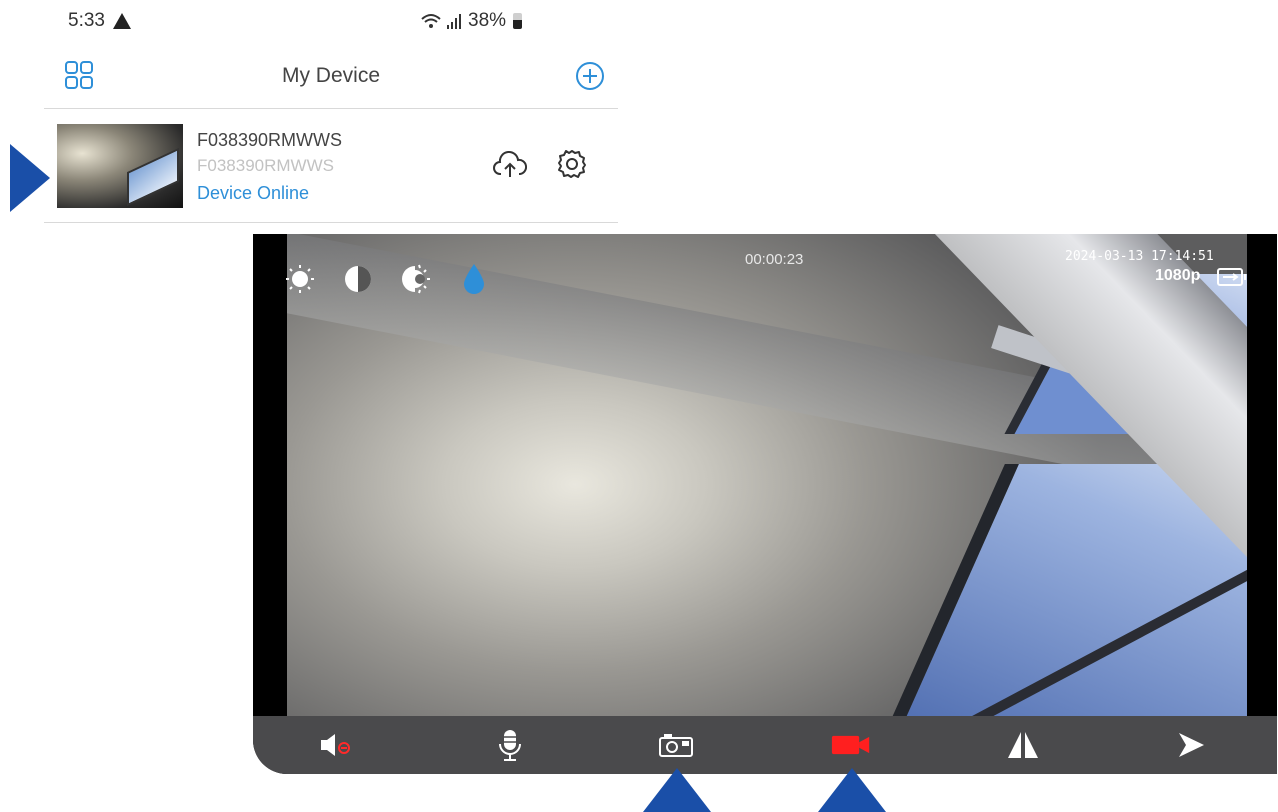 Image resolution: width=1278 pixels, height=812 pixels. Describe the element at coordinates (335, 745) in the screenshot. I see `speaker-muted-icon` at that location.